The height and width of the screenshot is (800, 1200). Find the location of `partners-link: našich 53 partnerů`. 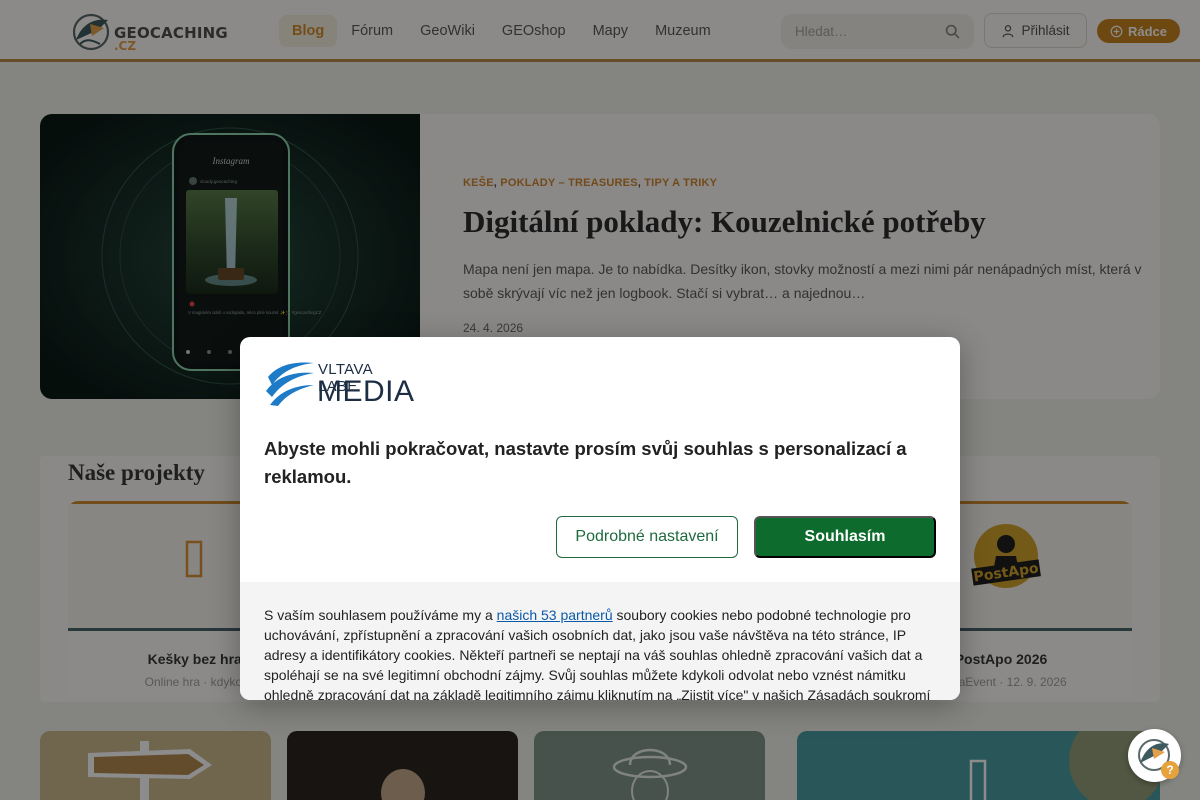

partners-link: našich 53 partnerů is located at coordinates (555, 615).